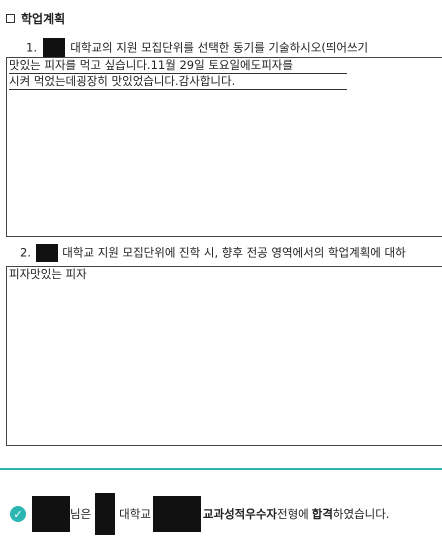  I want to click on result-text-6: 하였습니다., so click(361, 514).